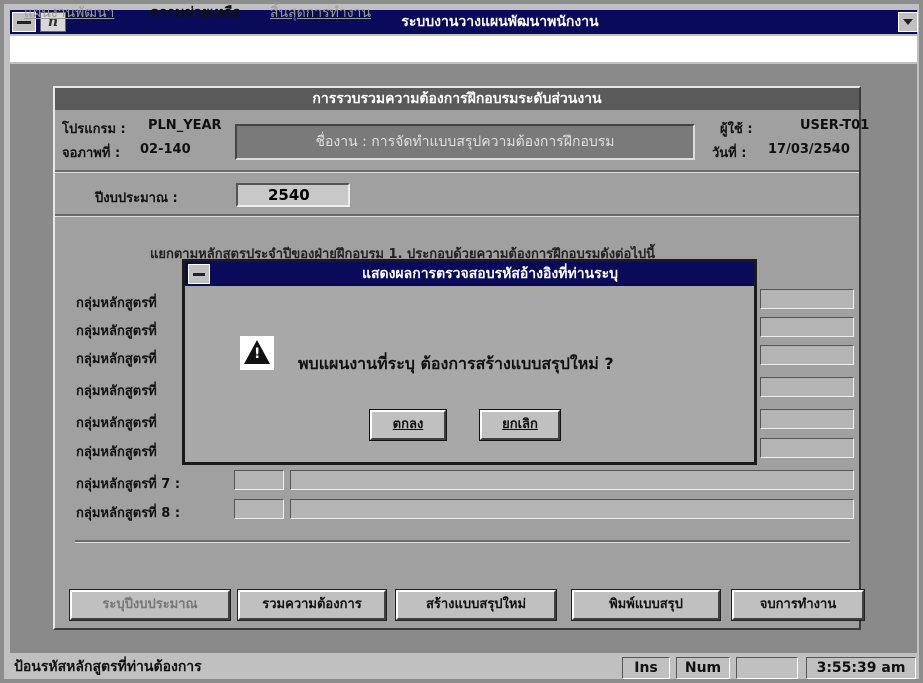  What do you see at coordinates (259, 480) in the screenshot?
I see `group-7-code-field` at bounding box center [259, 480].